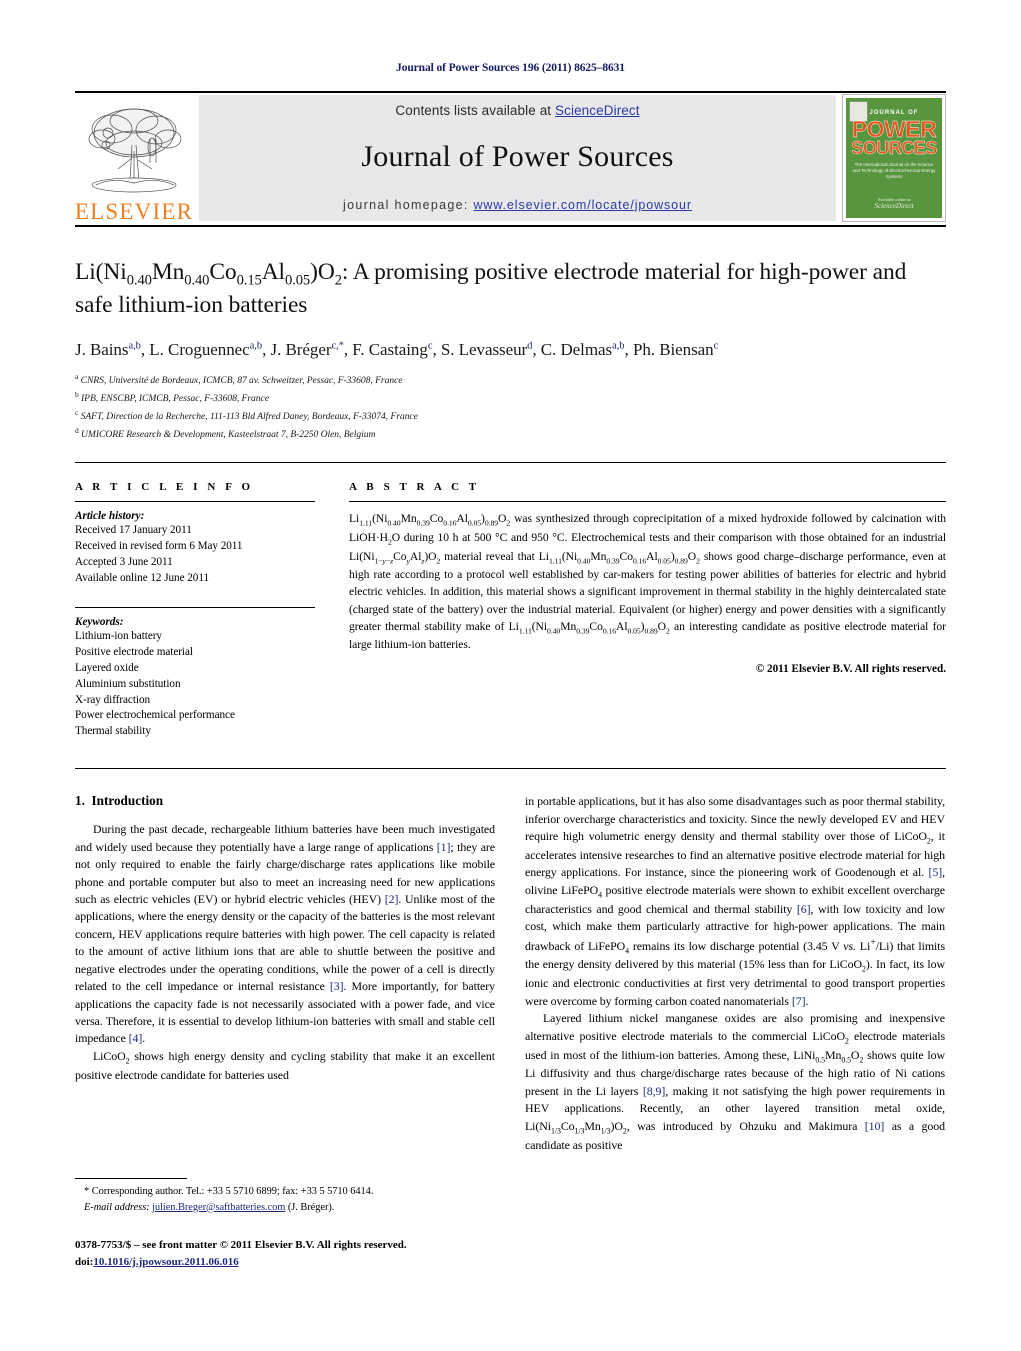  Describe the element at coordinates (894, 129) in the screenshot. I see `cover-line2: POWER` at that location.